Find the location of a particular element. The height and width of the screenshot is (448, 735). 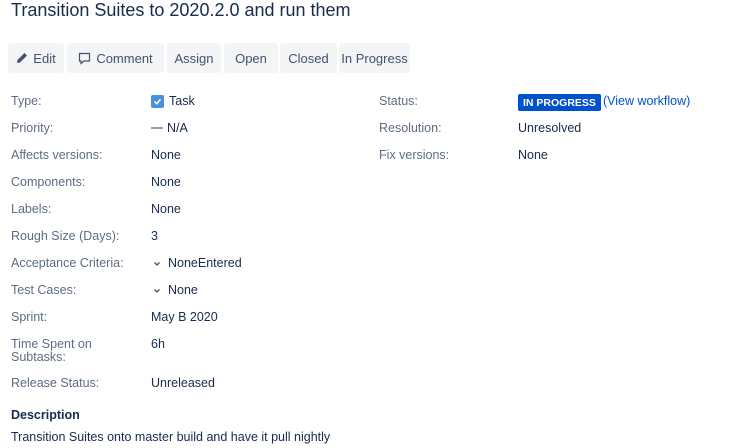

fix-versions-value: None is located at coordinates (533, 155).